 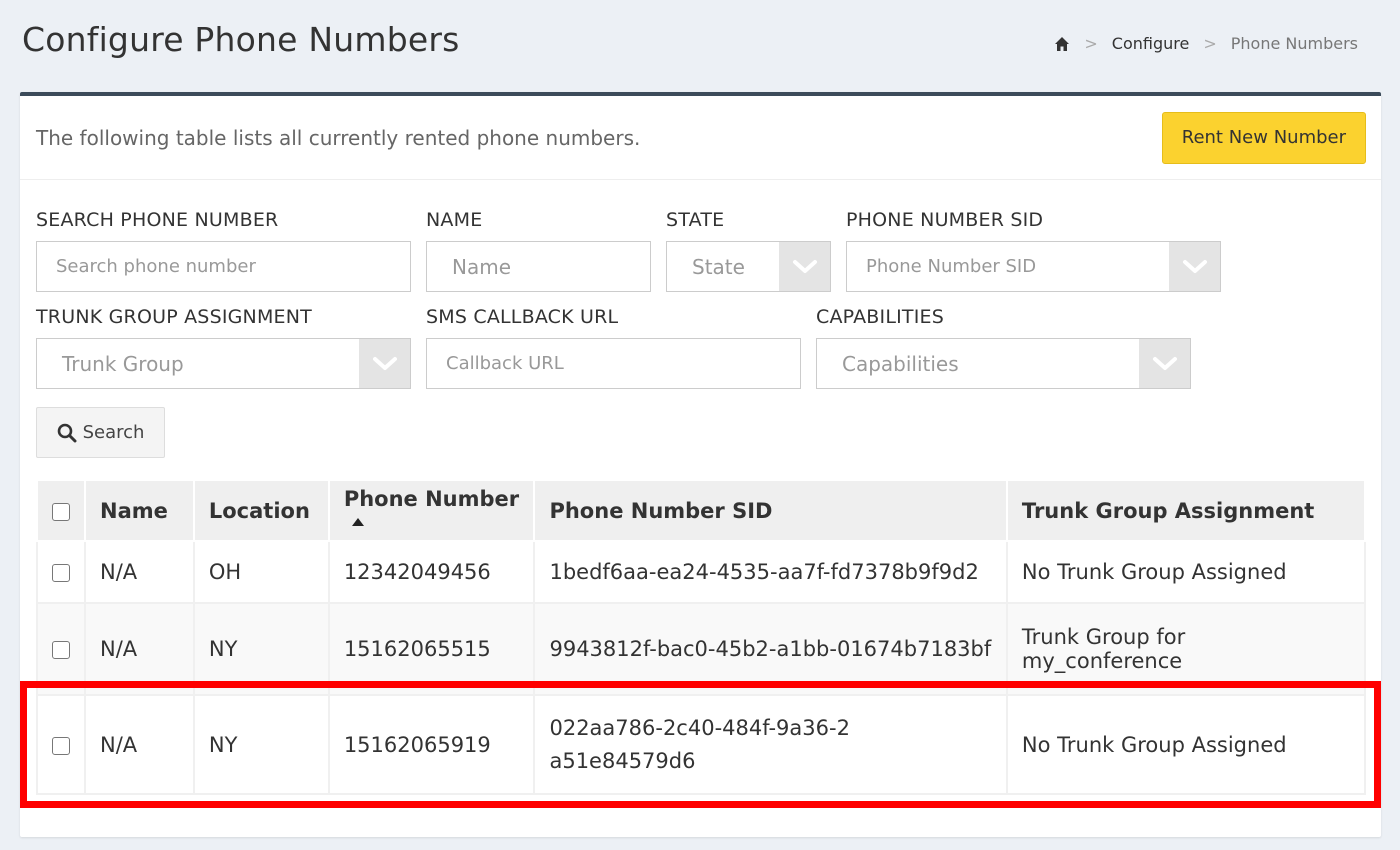 I want to click on breadcrumb-configure: Configure, so click(x=1151, y=43).